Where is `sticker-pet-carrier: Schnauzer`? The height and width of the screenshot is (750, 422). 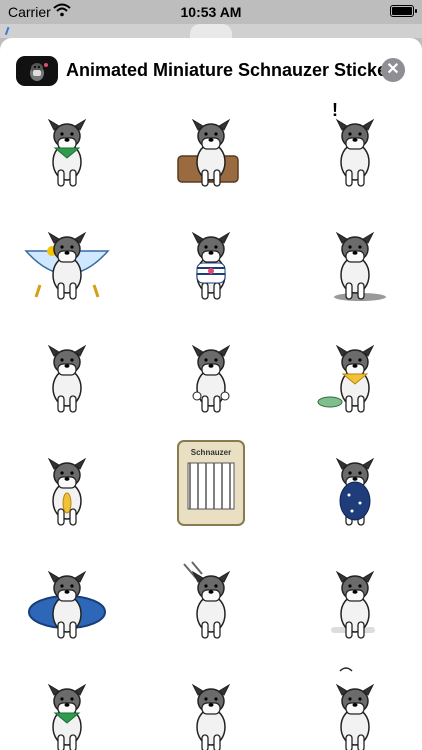
sticker-pet-carrier: Schnauzer is located at coordinates (211, 483).